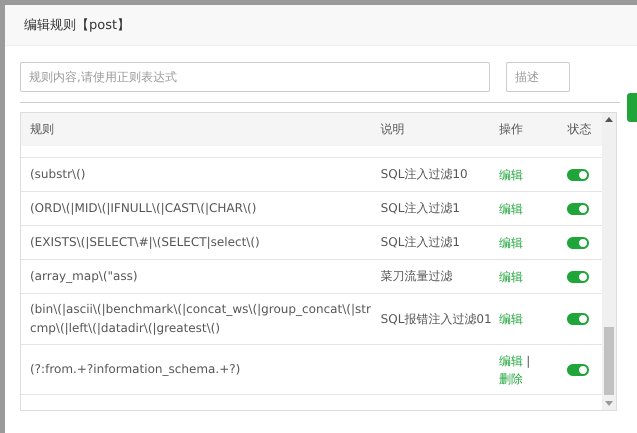 The image size is (637, 433). What do you see at coordinates (42, 129) in the screenshot?
I see `column-header: 规则` at bounding box center [42, 129].